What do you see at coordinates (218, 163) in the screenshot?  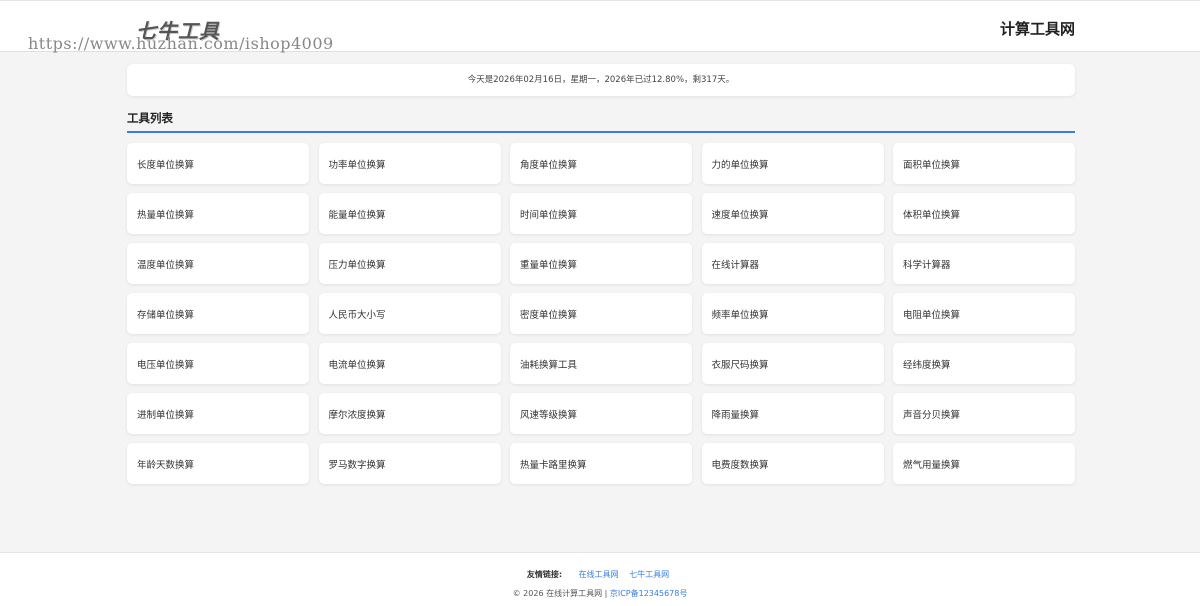 I see `tool-card: 长度单位换算` at bounding box center [218, 163].